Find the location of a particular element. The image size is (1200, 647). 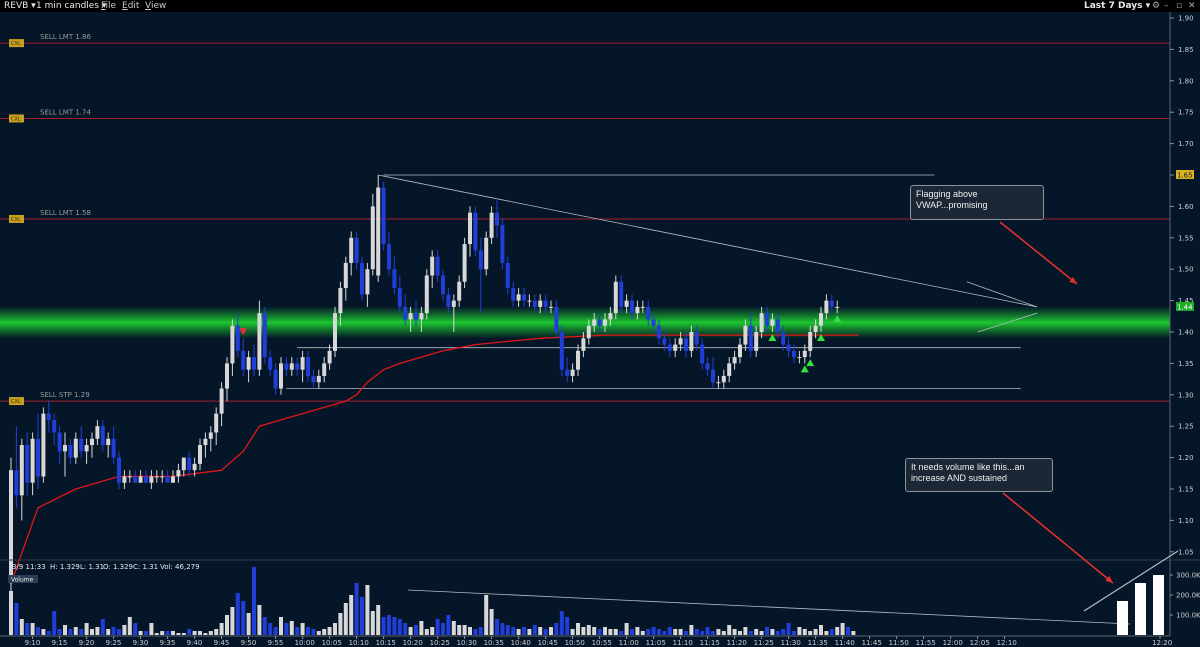

restore-icon: ▫ is located at coordinates (1179, 6).